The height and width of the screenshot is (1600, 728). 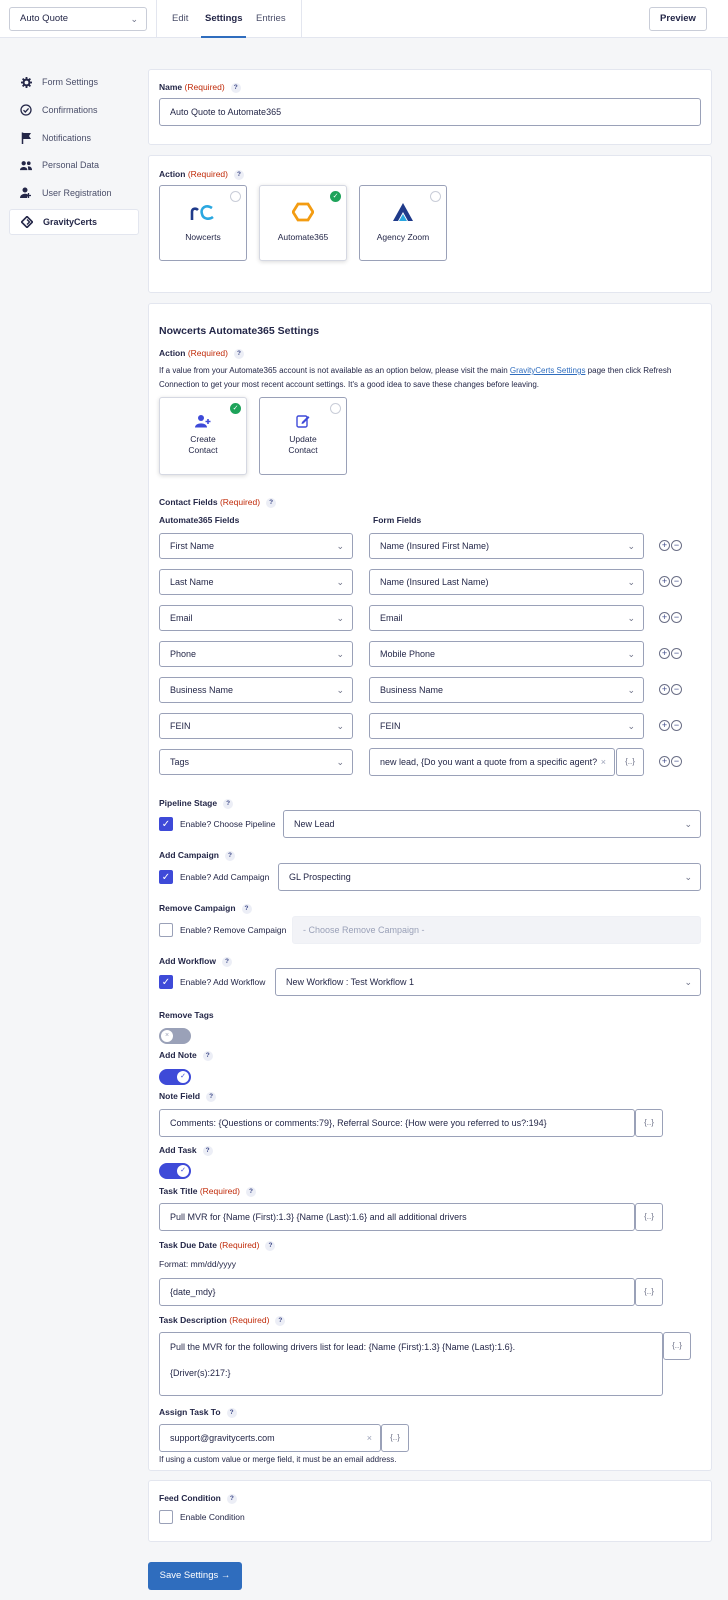 I want to click on sidebar-item-user-registration: User Registration, so click(x=74, y=193).